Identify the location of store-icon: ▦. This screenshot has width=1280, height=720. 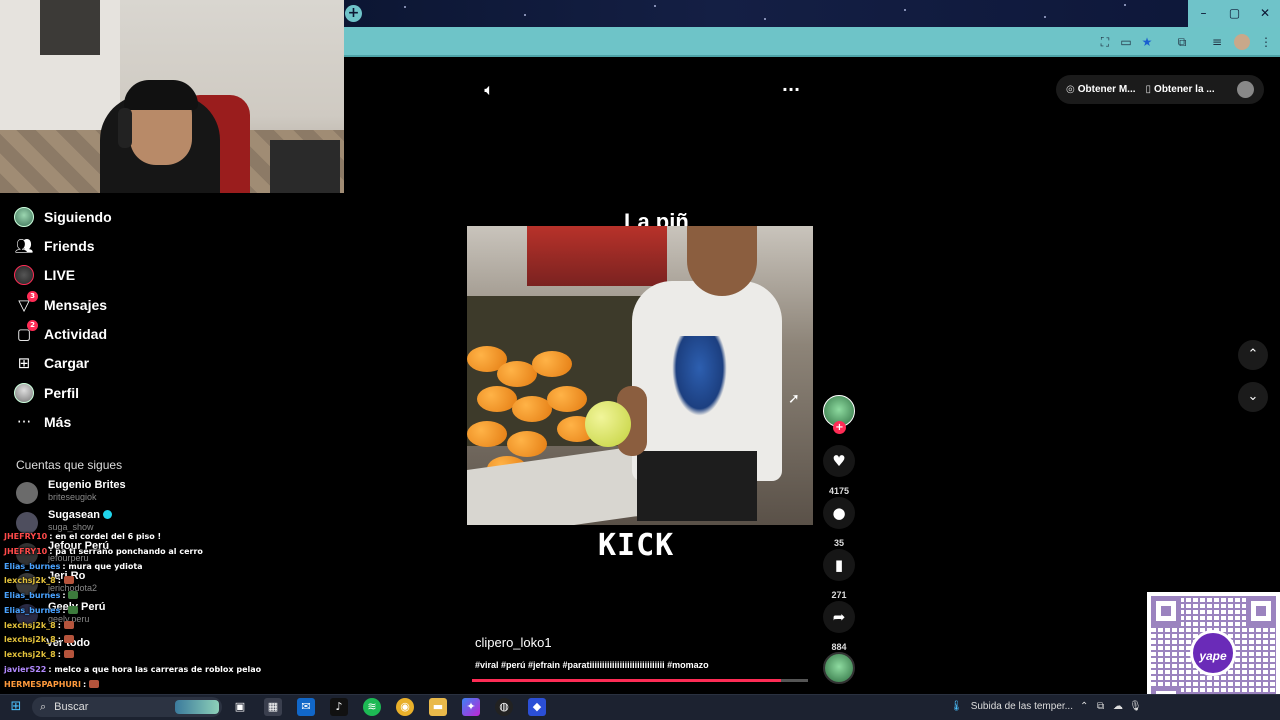
(273, 707).